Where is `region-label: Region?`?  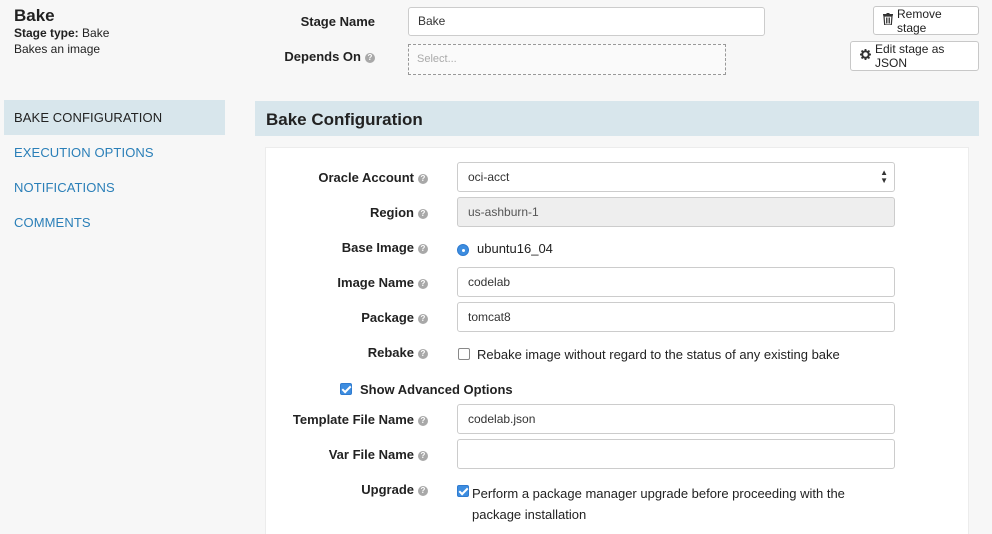
region-label: Region? is located at coordinates (399, 212).